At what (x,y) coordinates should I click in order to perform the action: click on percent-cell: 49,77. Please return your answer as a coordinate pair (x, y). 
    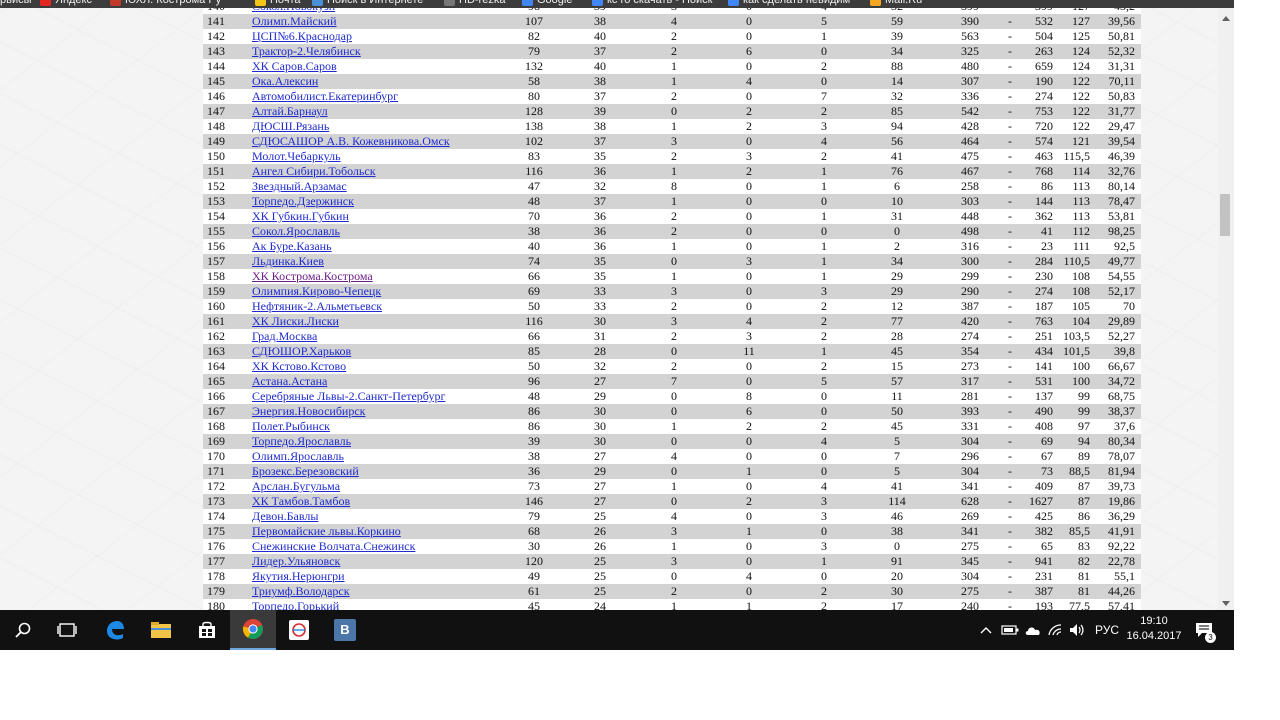
    Looking at the image, I should click on (1121, 261).